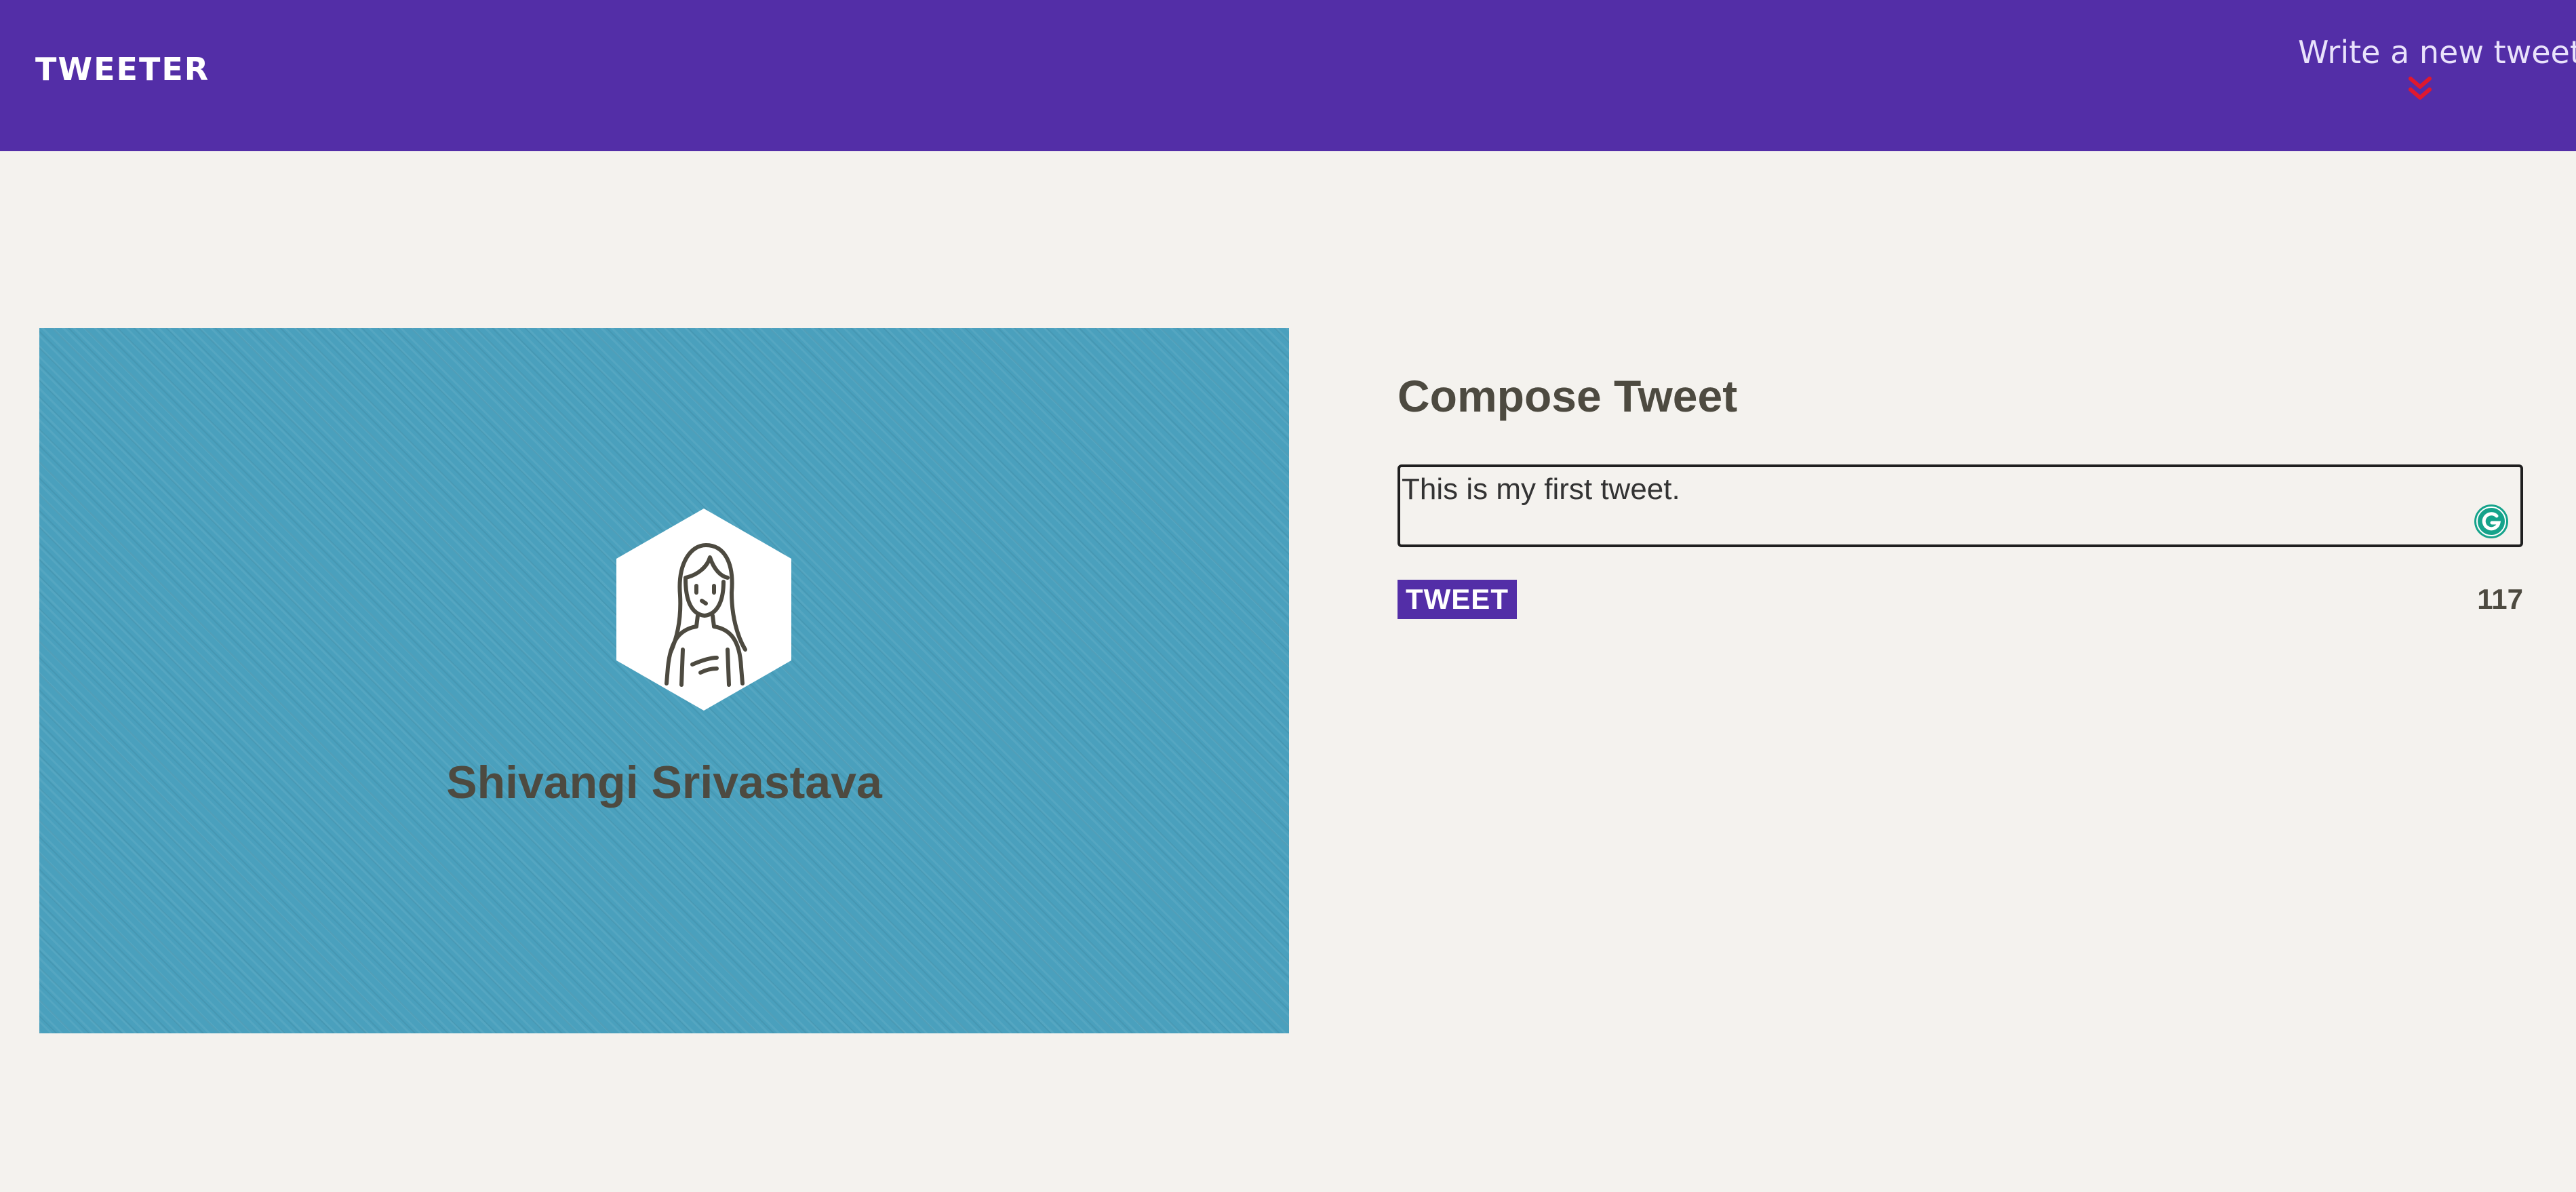 This screenshot has height=1192, width=2576. Describe the element at coordinates (2420, 89) in the screenshot. I see `double-chevron-down-icon` at that location.